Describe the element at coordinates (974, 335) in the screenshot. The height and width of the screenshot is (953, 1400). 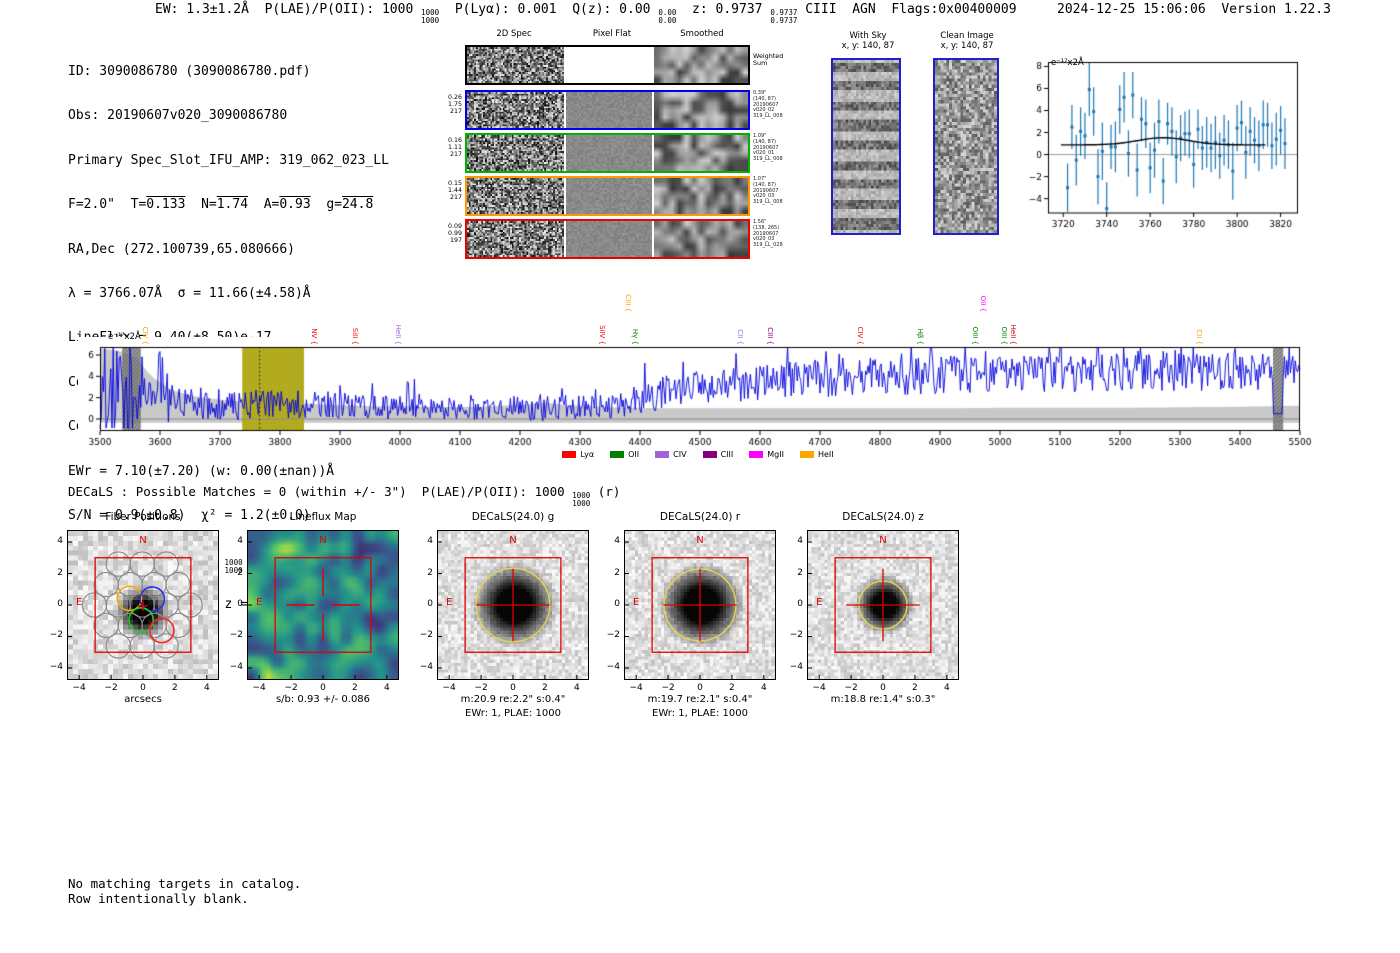
I see `emission-line-label: OIII {` at that location.